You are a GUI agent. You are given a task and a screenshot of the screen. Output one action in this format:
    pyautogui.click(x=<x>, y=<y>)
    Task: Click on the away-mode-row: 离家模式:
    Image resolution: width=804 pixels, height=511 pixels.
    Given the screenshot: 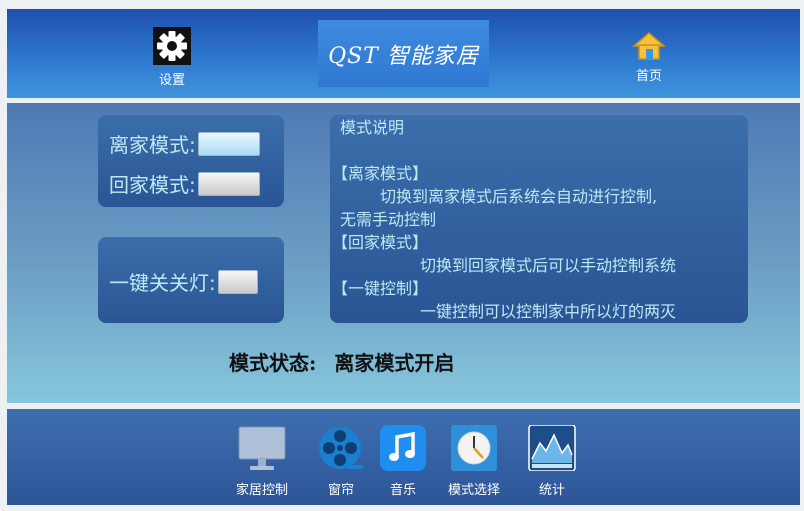 What is the action you would take?
    pyautogui.click(x=184, y=143)
    